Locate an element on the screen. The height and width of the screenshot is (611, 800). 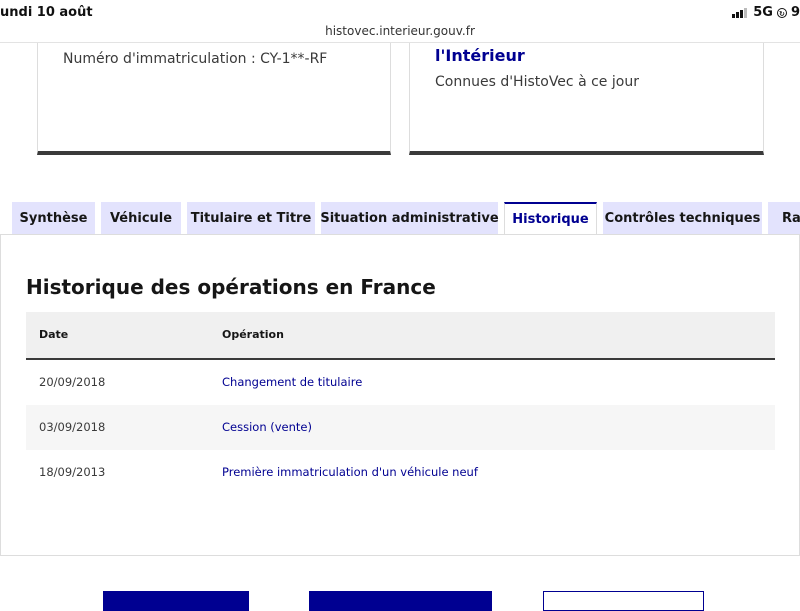
column-header-operation: Opération is located at coordinates (253, 334).